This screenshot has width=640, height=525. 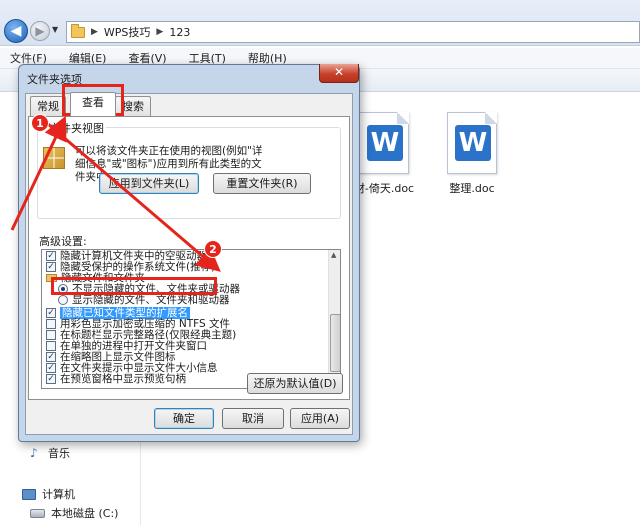 What do you see at coordinates (127, 32) in the screenshot?
I see `breadcrumb-item: WPS技巧` at bounding box center [127, 32].